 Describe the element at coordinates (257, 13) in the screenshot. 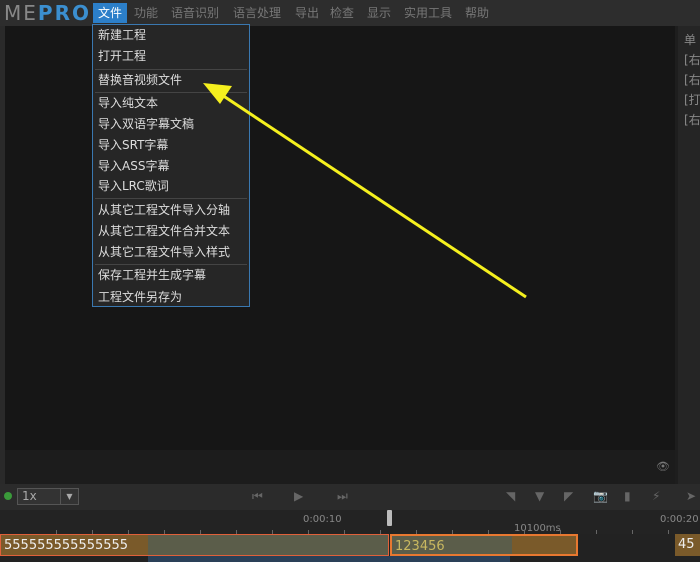

I see `menu-language: 语言处理` at that location.